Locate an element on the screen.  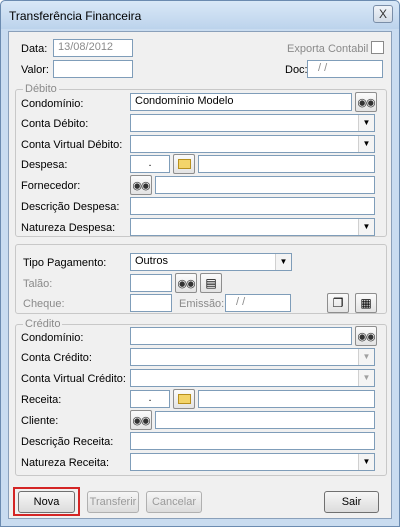
data-label: Data: is located at coordinates (34, 49).